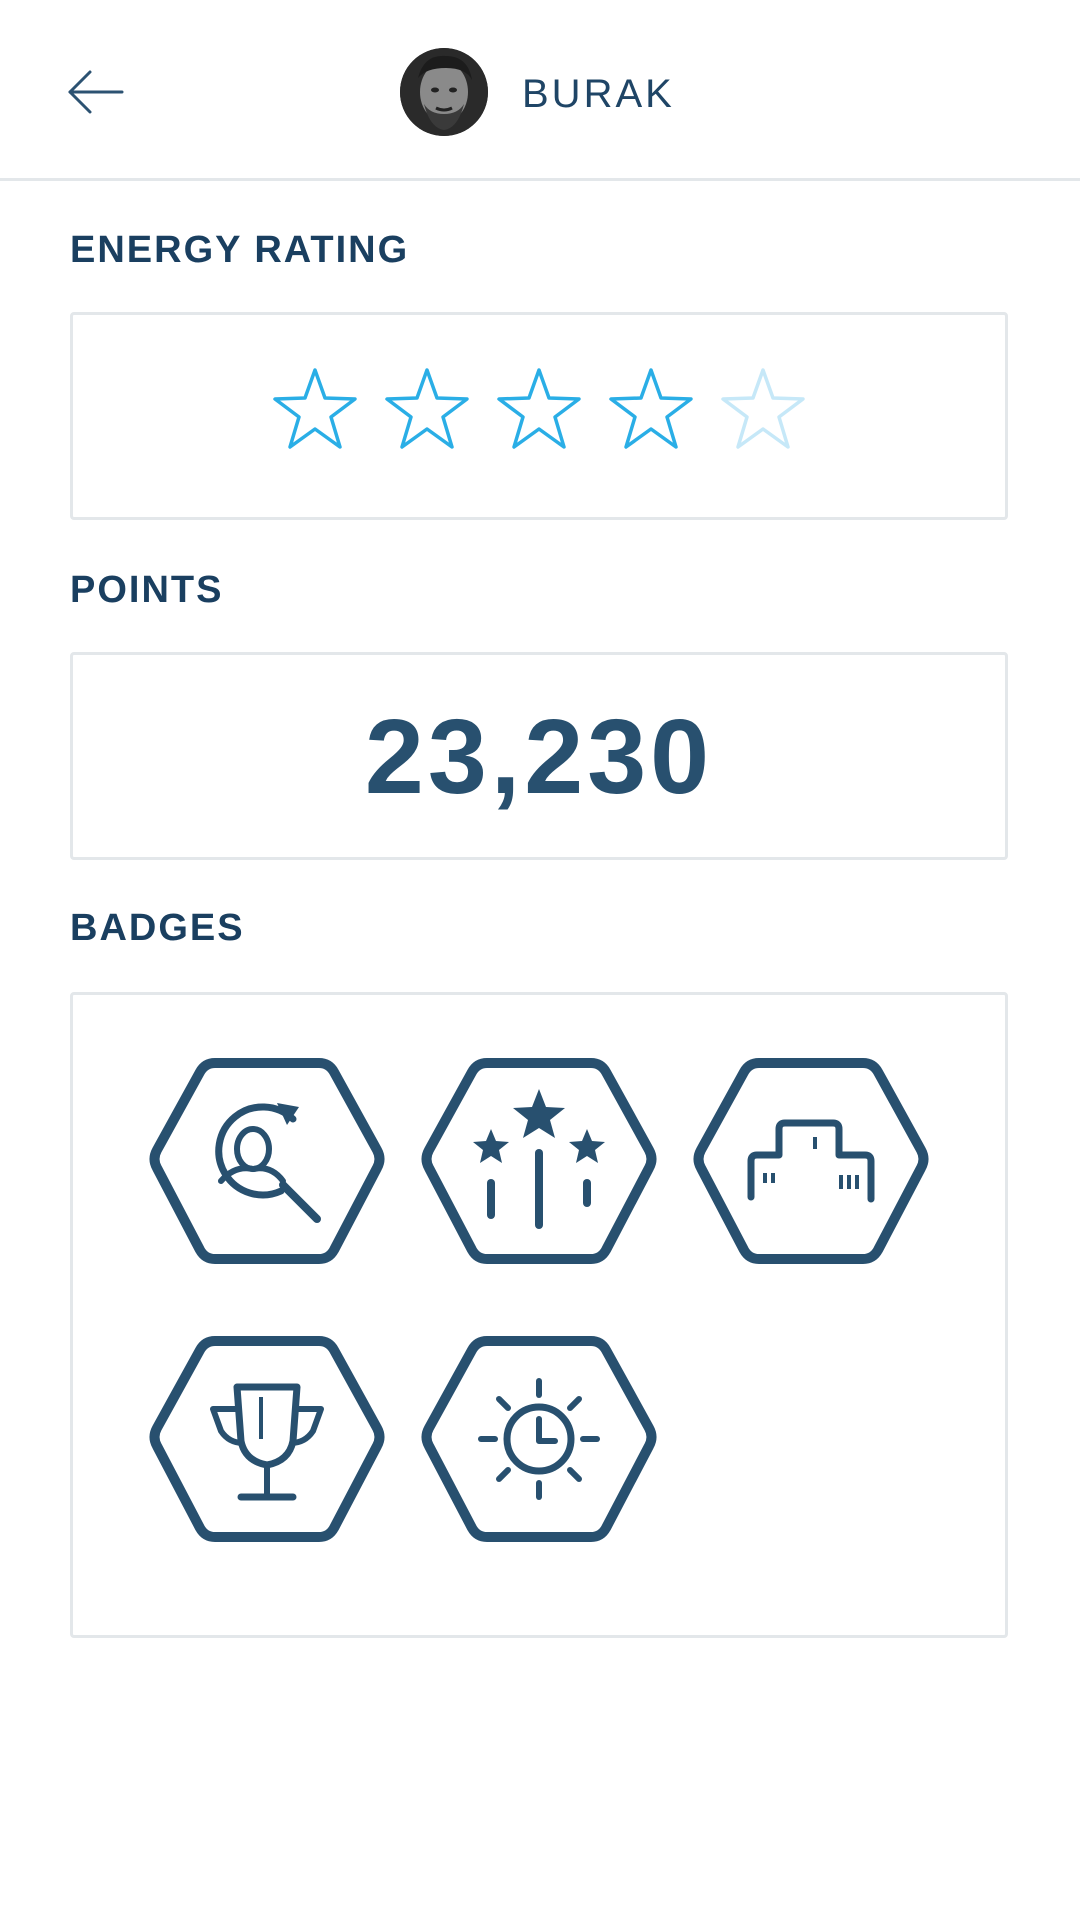 The height and width of the screenshot is (1920, 1080). Describe the element at coordinates (267, 1161) in the screenshot. I see `user-search-badge-icon` at that location.